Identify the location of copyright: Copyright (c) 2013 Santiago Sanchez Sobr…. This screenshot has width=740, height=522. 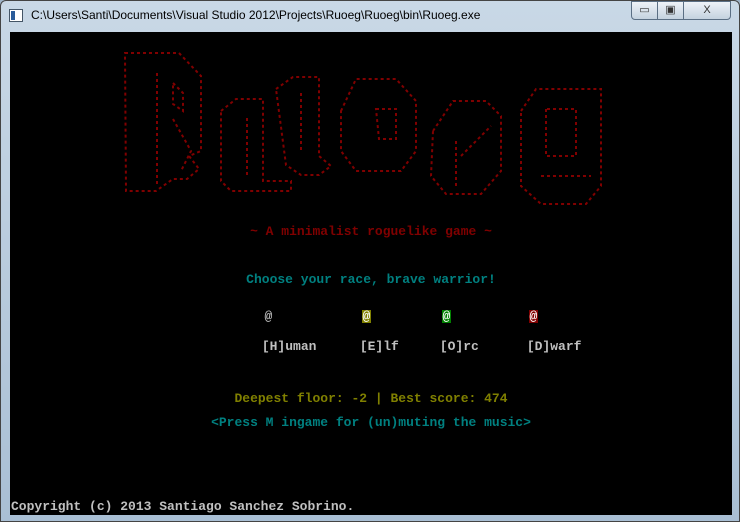
(183, 506).